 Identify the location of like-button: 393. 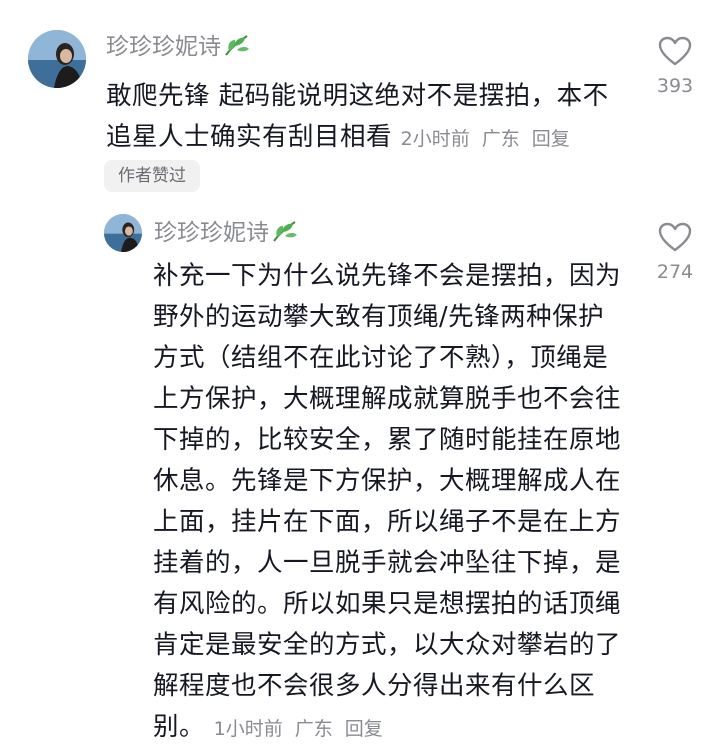
(675, 66).